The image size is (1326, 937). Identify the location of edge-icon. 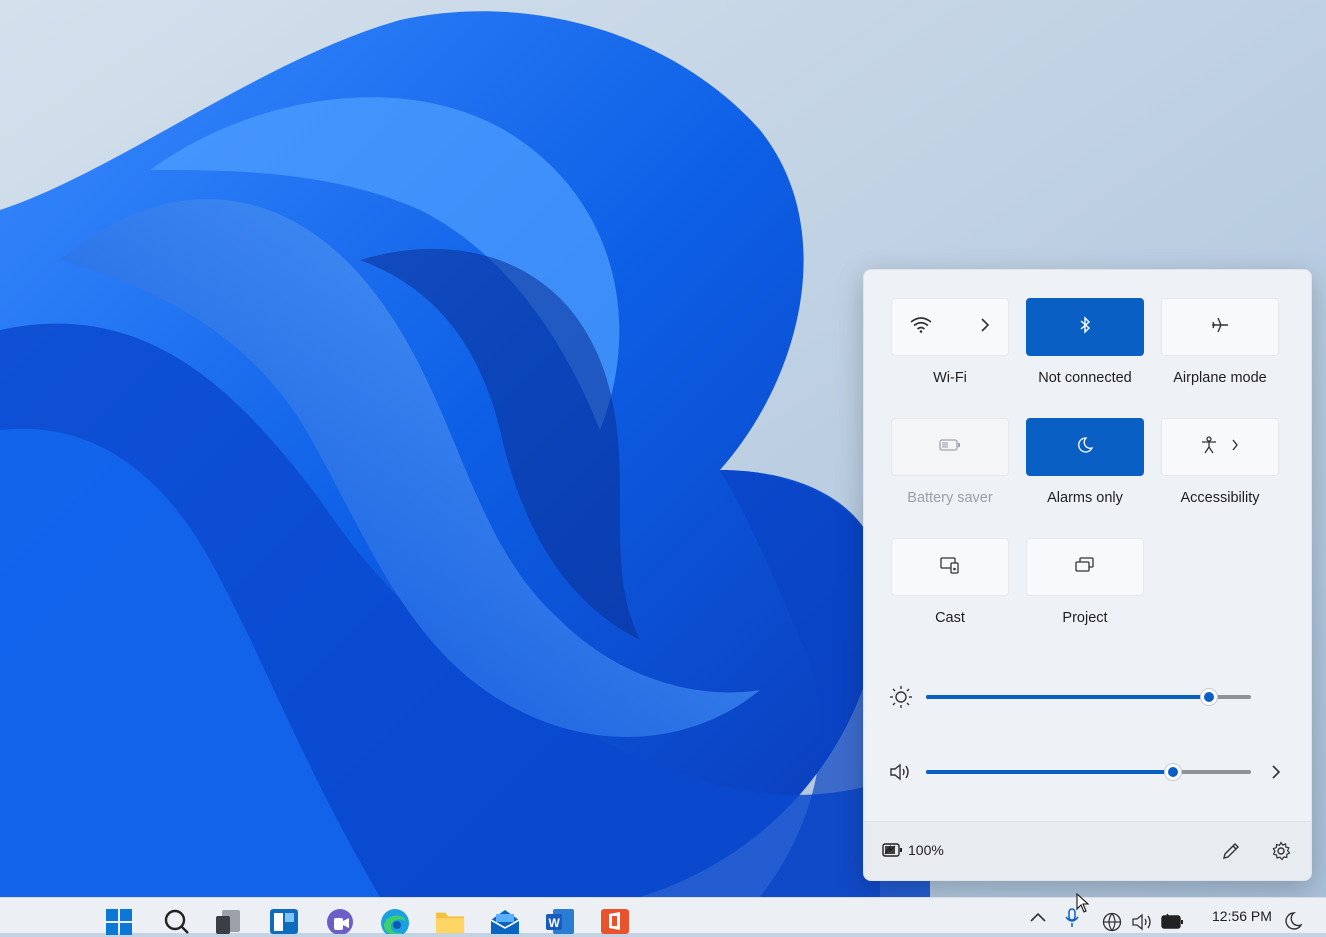
(395, 921).